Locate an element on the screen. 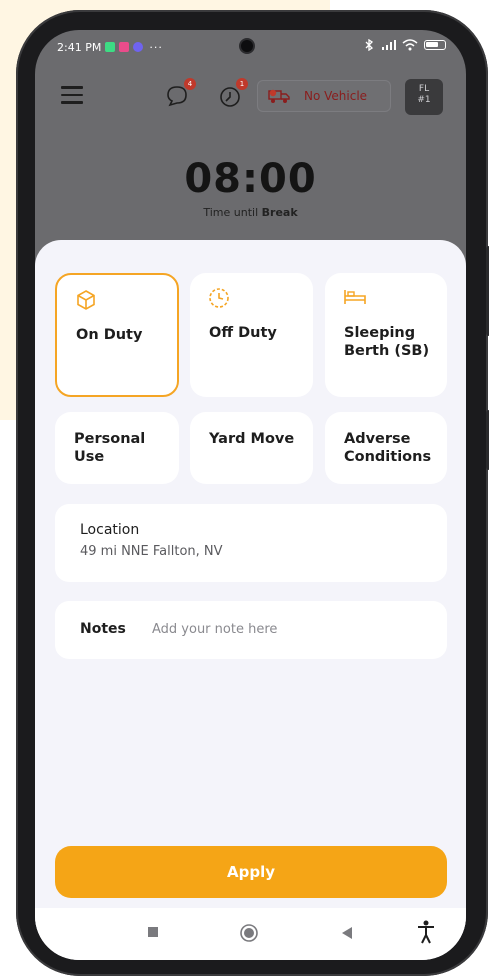  duty-option-label: Yard Move is located at coordinates (252, 439).